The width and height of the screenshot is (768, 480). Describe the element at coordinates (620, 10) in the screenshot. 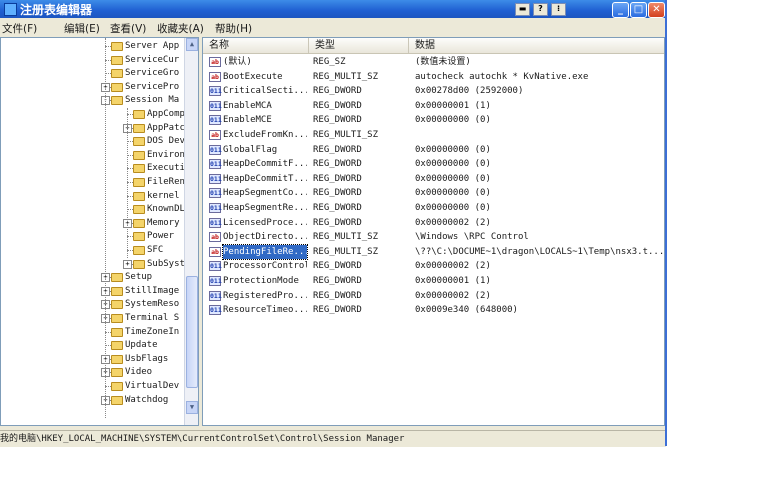

I see `minimize-button: _` at that location.